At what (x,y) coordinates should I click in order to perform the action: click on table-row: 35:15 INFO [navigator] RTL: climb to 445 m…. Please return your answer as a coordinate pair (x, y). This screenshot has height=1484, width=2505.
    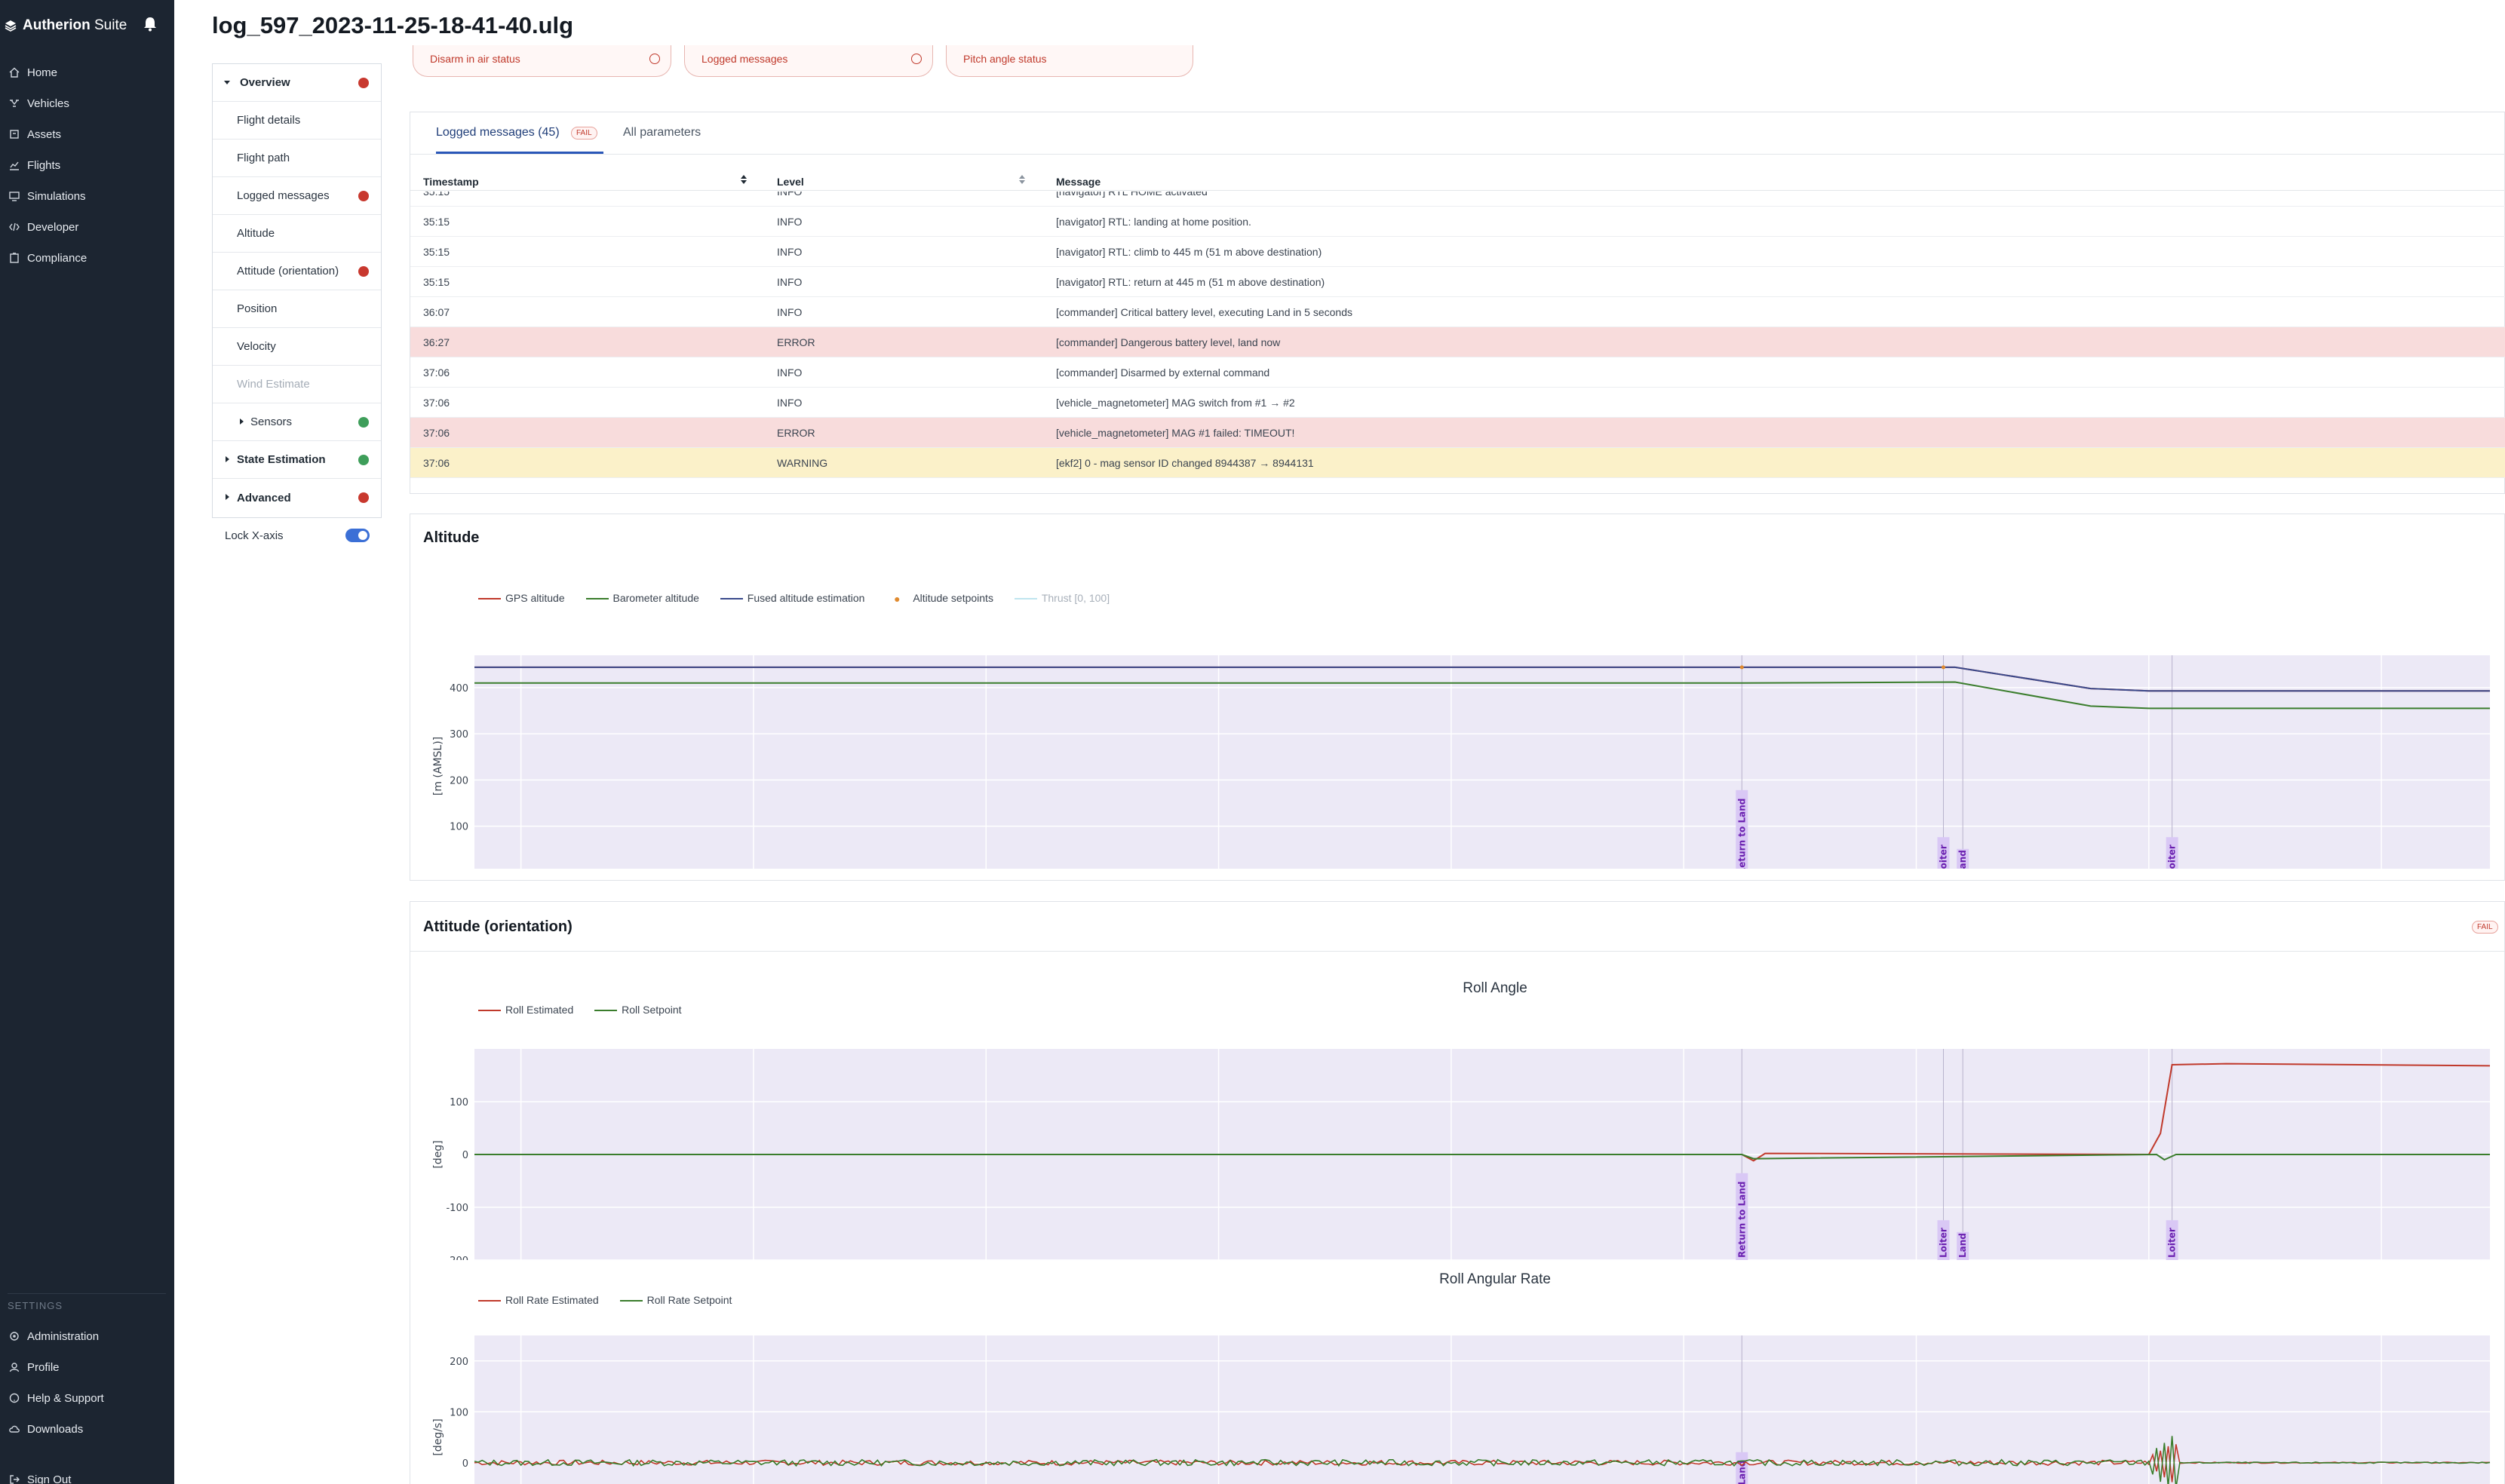
    Looking at the image, I should click on (1457, 252).